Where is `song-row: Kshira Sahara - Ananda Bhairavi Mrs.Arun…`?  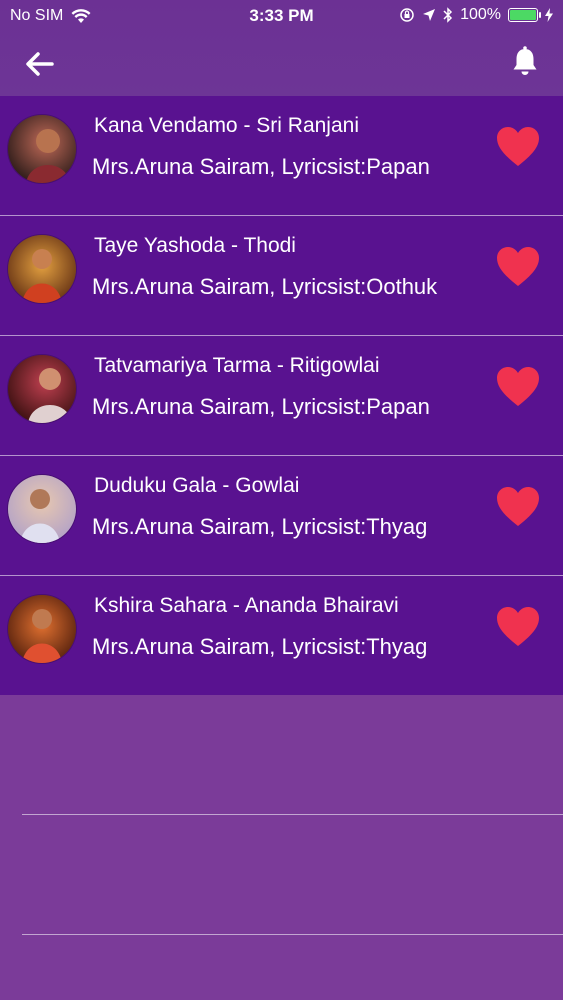 song-row: Kshira Sahara - Ananda Bhairavi Mrs.Arun… is located at coordinates (281, 636).